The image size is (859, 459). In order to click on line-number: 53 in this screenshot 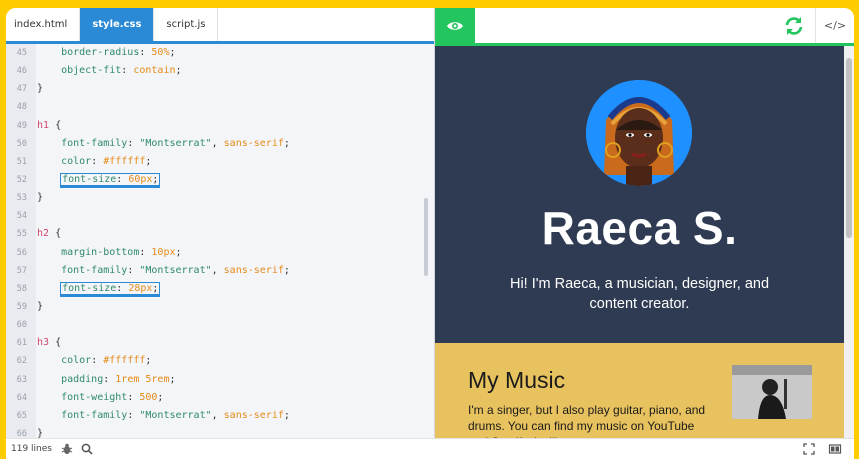, I will do `click(21, 198)`.